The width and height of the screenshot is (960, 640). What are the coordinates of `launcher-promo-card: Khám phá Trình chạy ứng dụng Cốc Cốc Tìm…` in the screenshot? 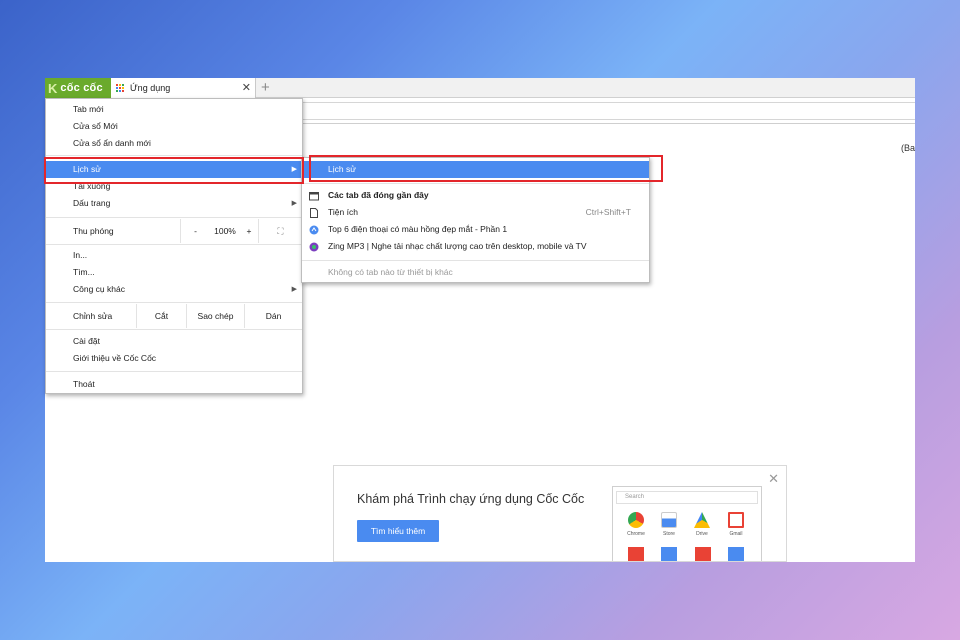 It's located at (560, 513).